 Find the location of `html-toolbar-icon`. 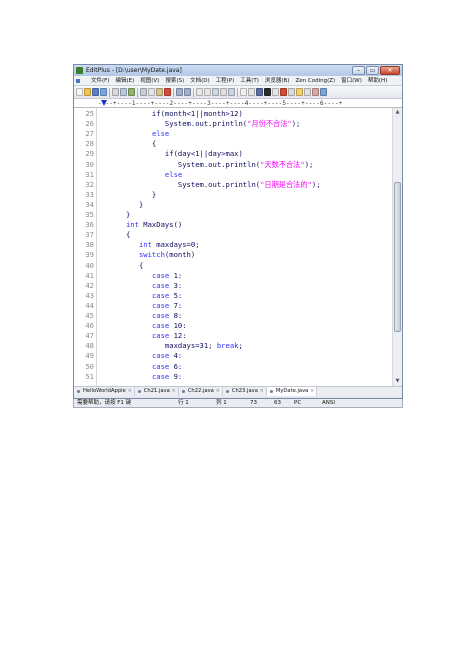

html-toolbar-icon is located at coordinates (259, 92).